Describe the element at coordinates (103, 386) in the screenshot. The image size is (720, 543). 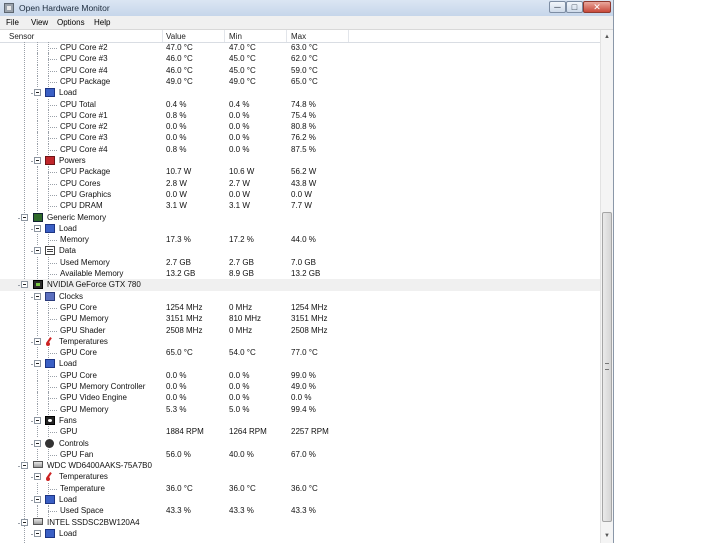
I see `sensor-label: GPU Memory Controller` at that location.